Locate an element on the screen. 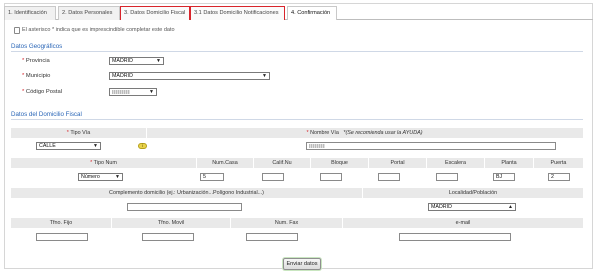 The image size is (599, 276). municipio-select: MADRID ▼ is located at coordinates (189, 76).